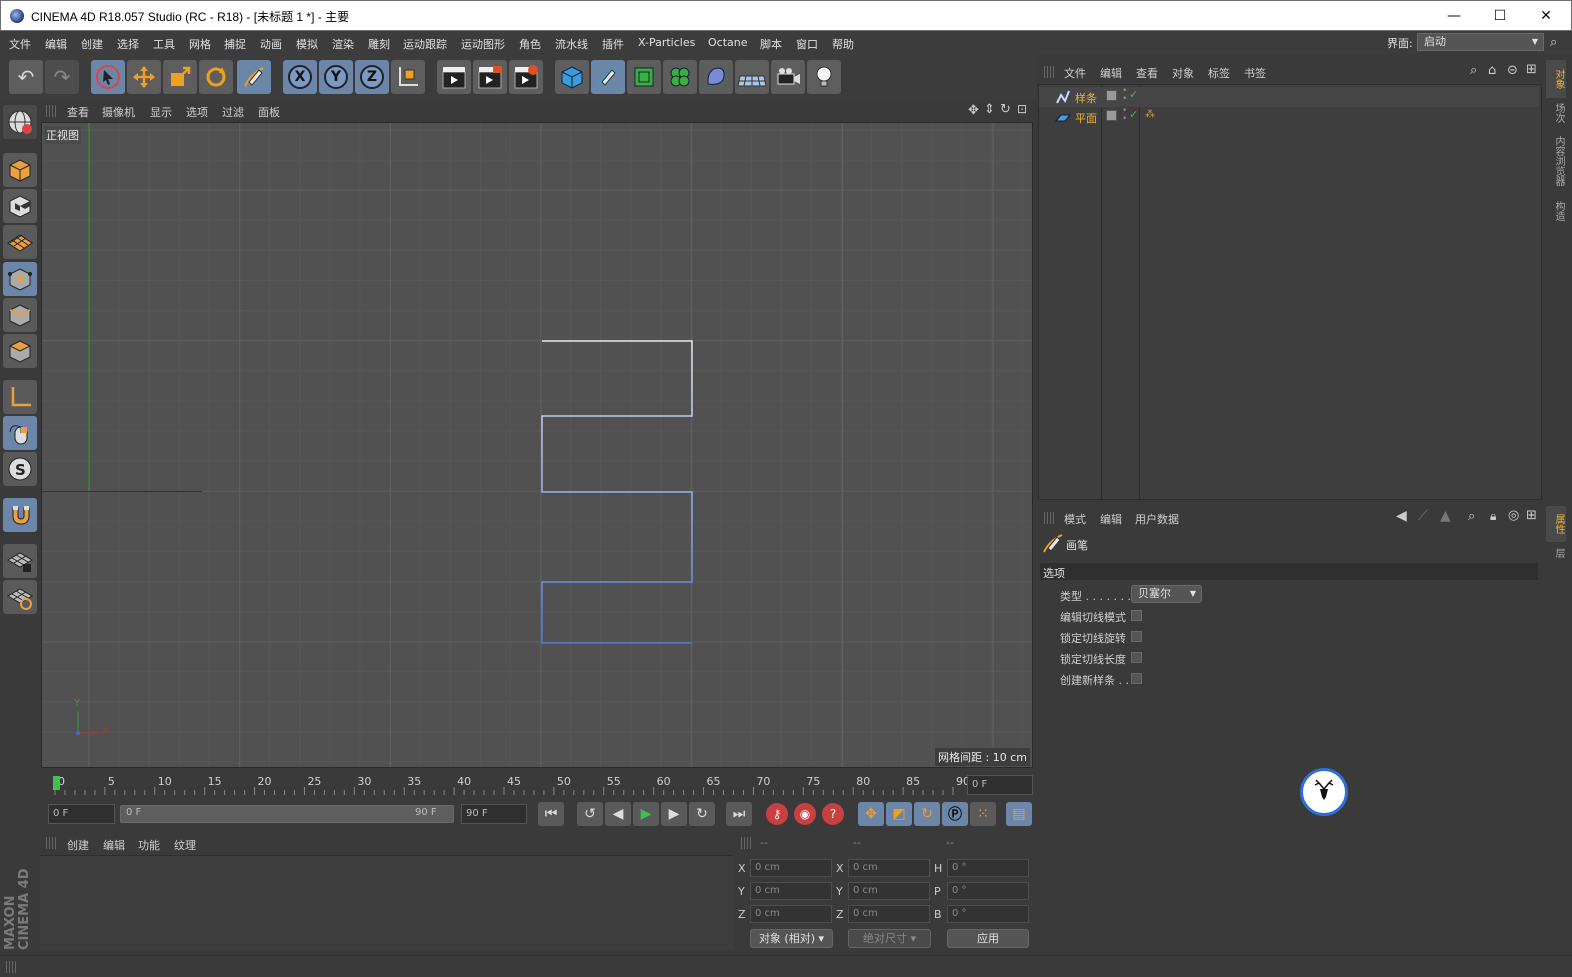 The width and height of the screenshot is (1572, 977). Describe the element at coordinates (674, 814) in the screenshot. I see `next-frame-button: ▶` at that location.